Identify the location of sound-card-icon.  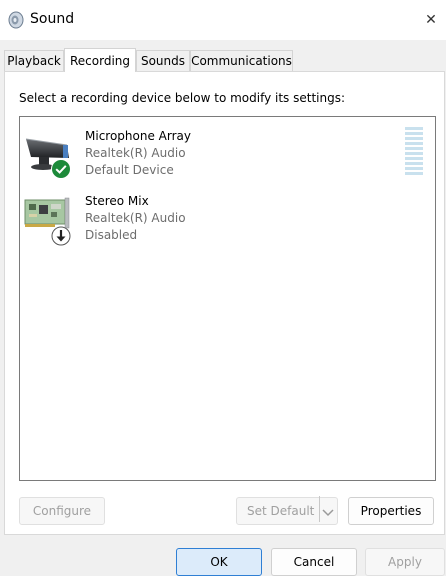
(50, 223).